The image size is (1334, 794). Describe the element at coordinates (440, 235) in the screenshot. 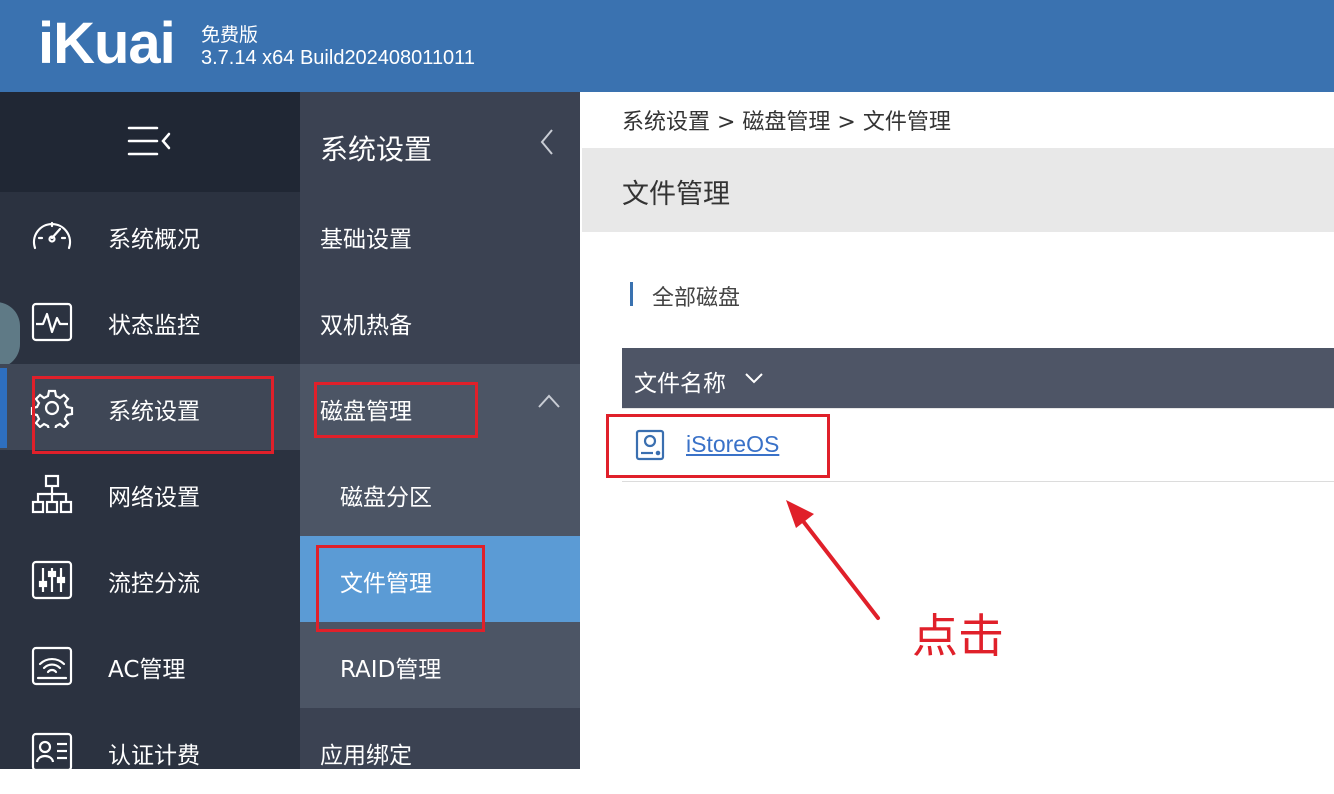

I see `submenu-item-basic: 基础设置` at that location.